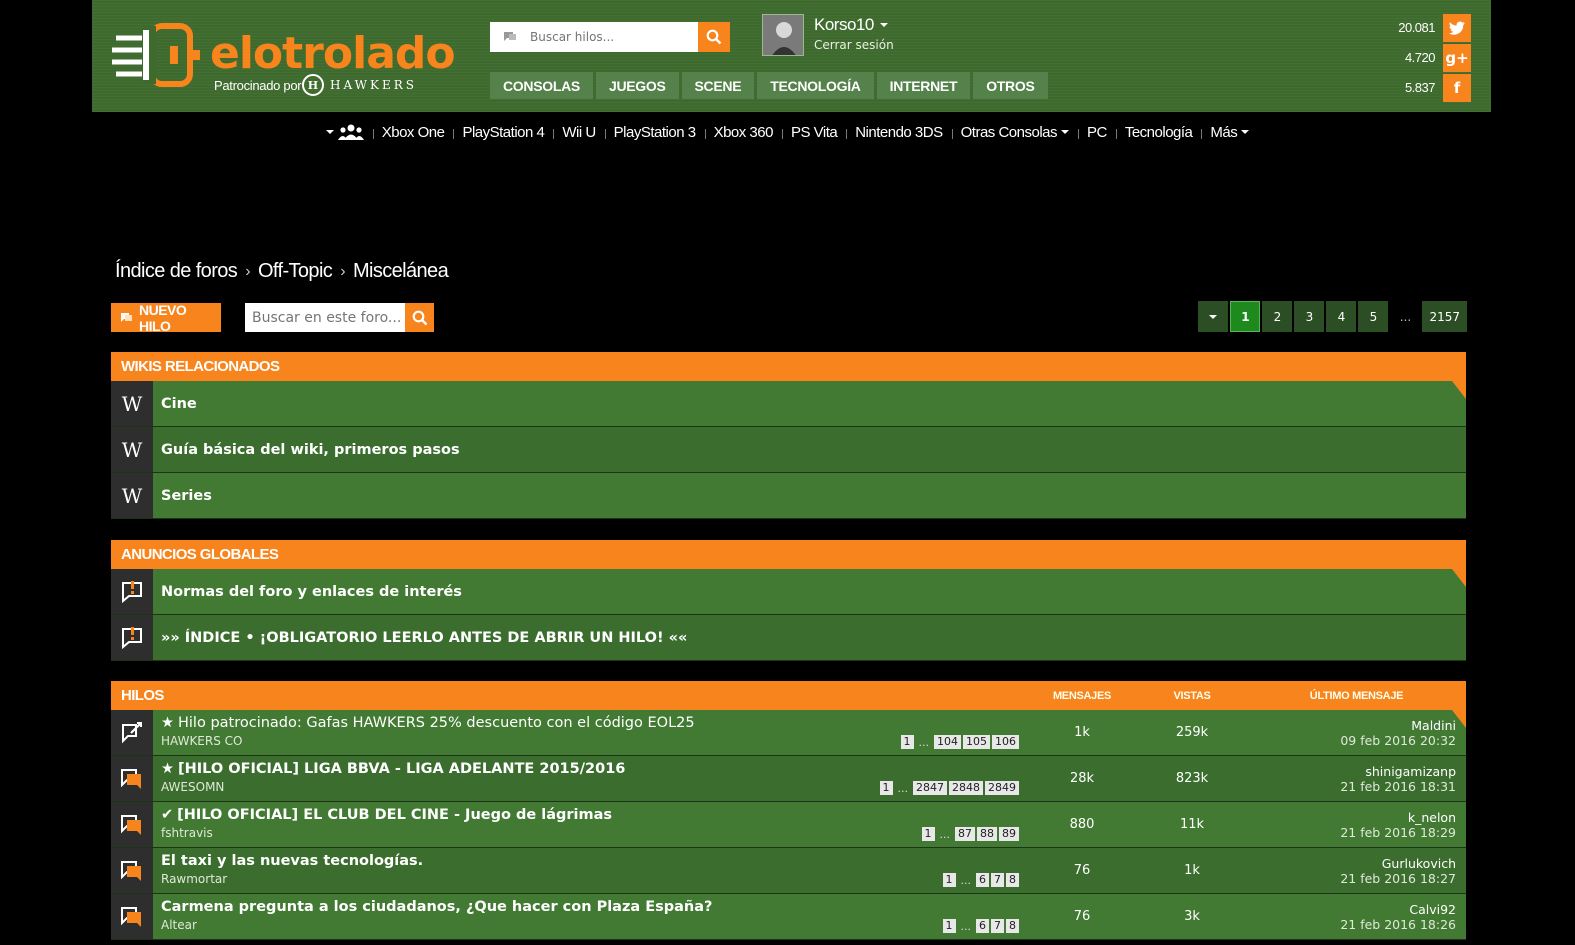 This screenshot has height=945, width=1575. What do you see at coordinates (1009, 834) in the screenshot?
I see `thread-page-link: 89` at bounding box center [1009, 834].